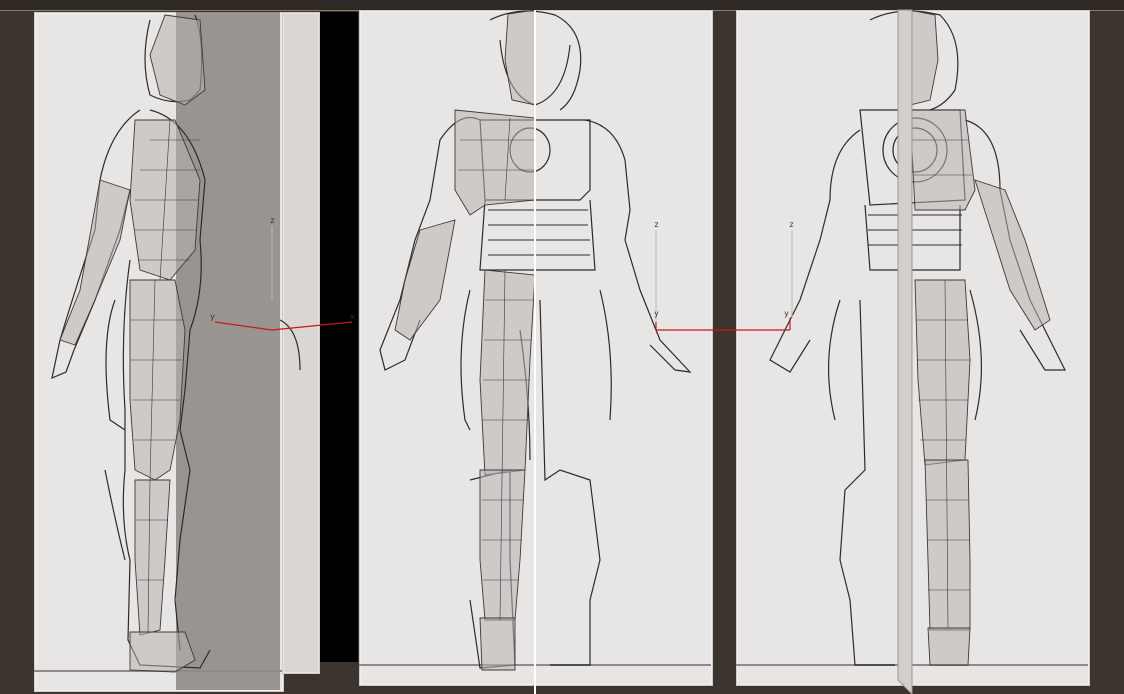 The image size is (1124, 694). I want to click on back-belt, so click(915, 230).